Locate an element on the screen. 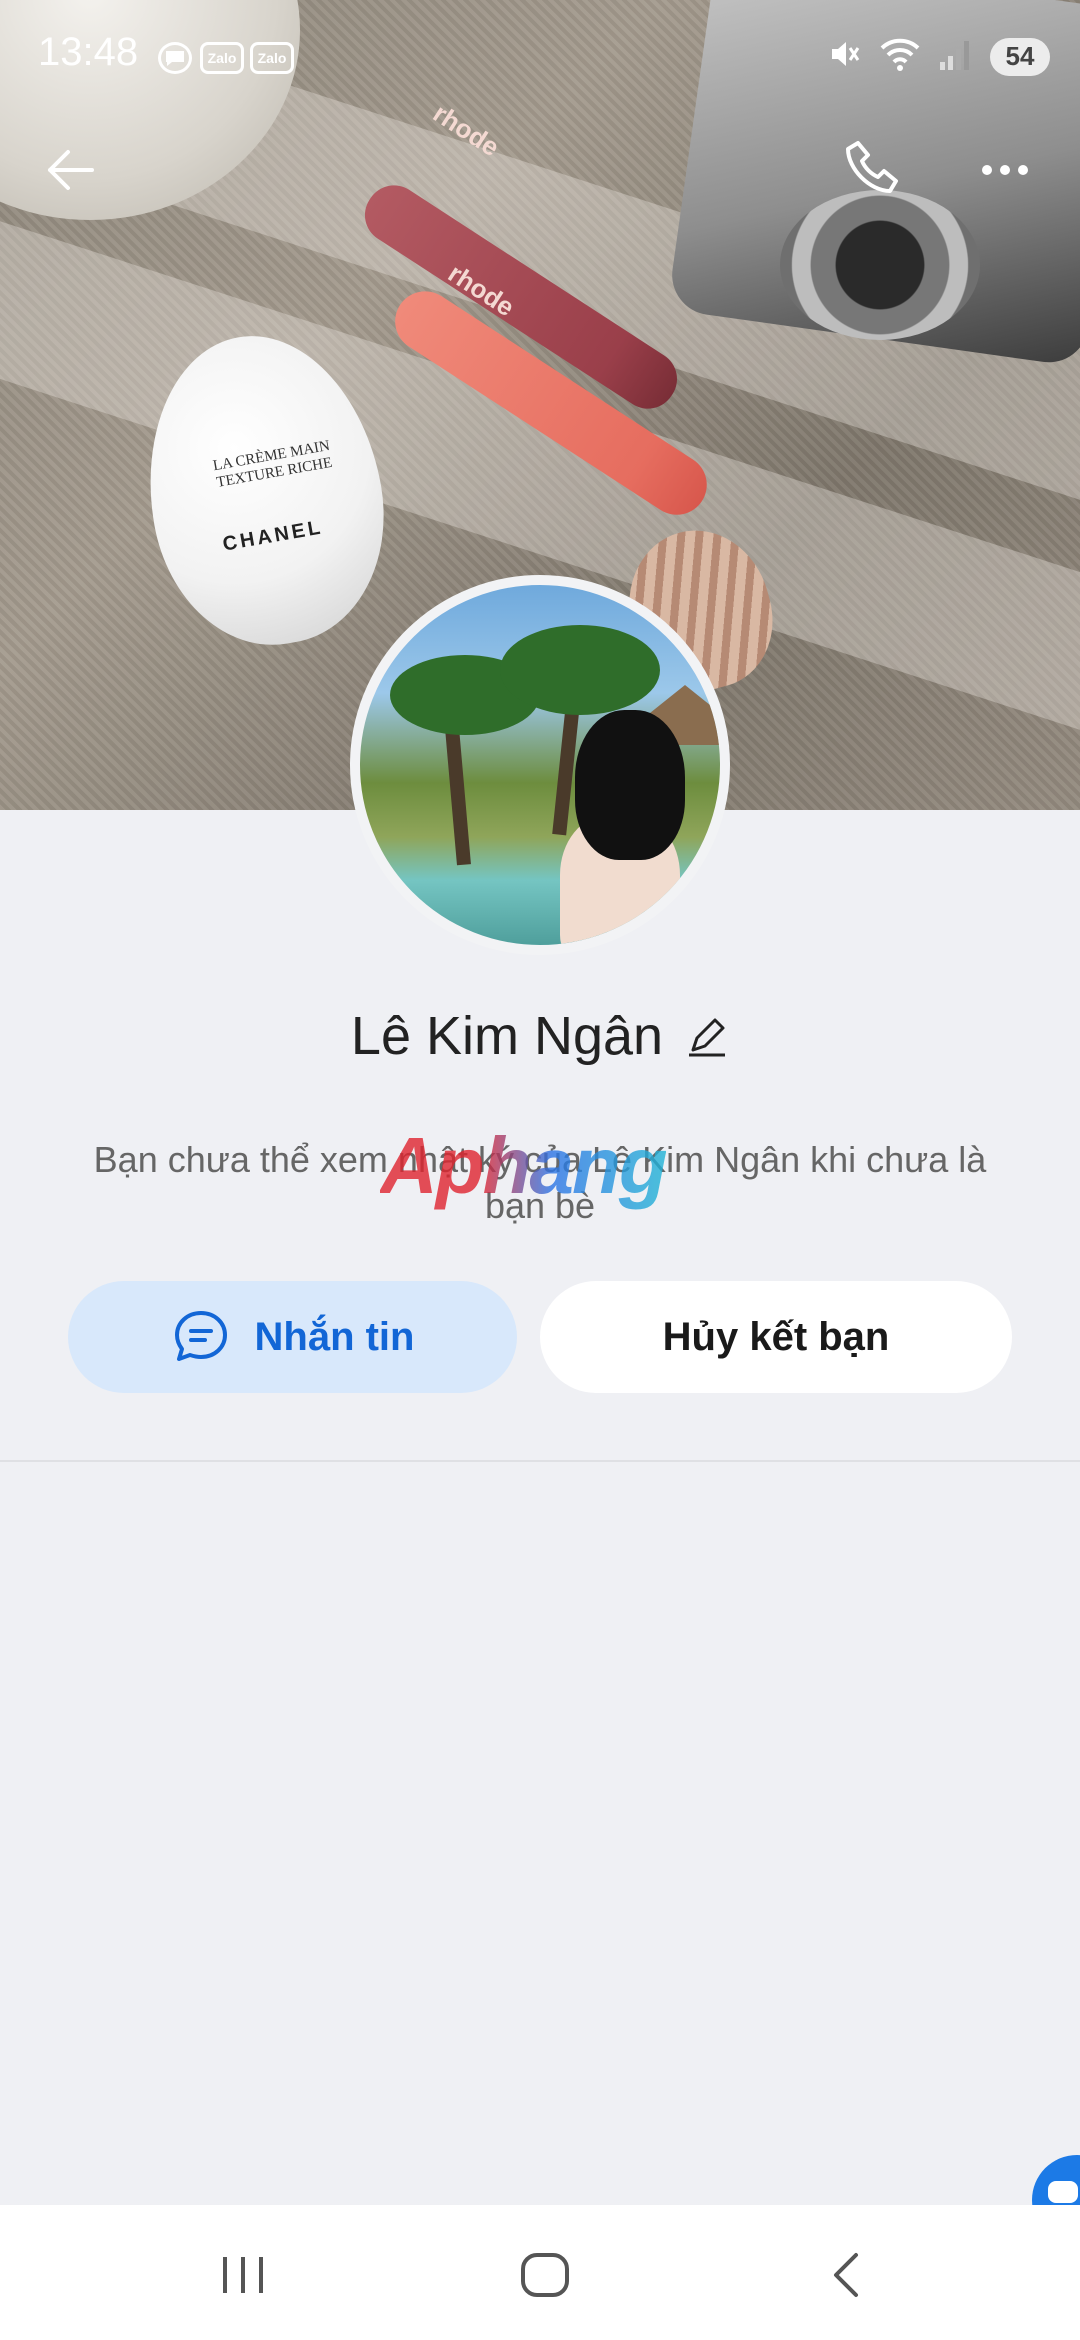 This screenshot has width=1080, height=2340. battery-indicator: 54 is located at coordinates (1020, 56).